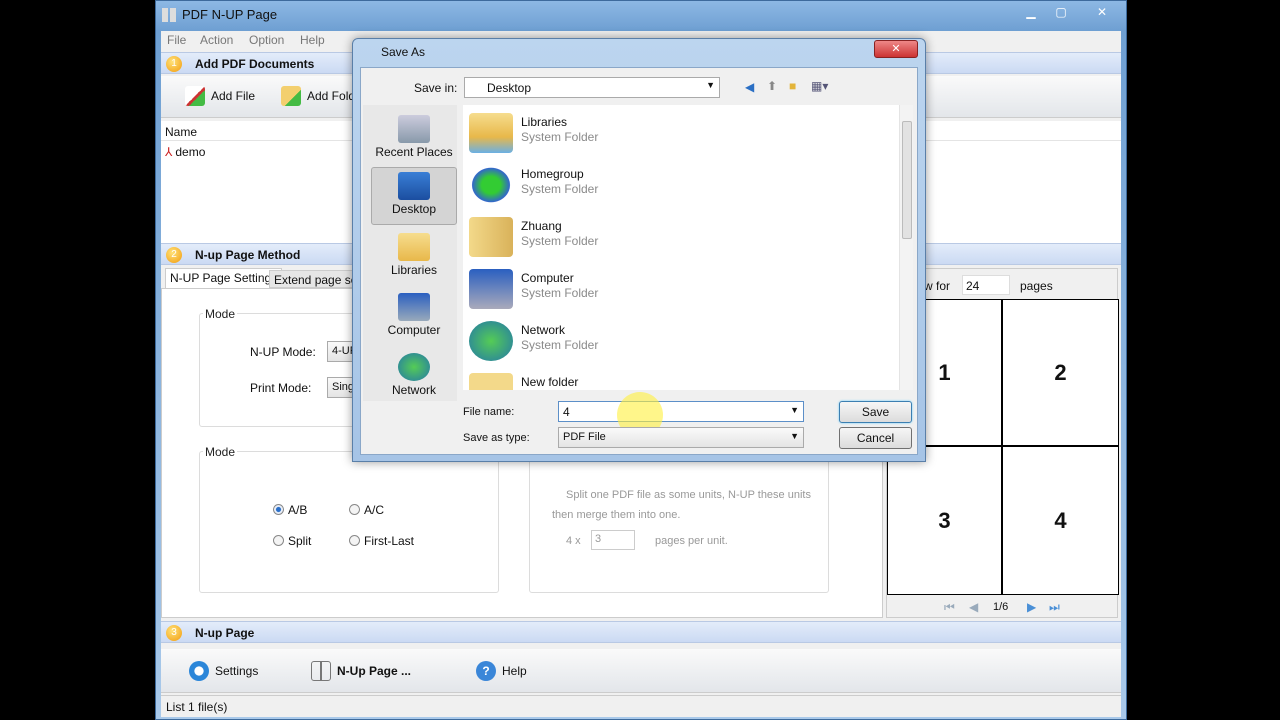  I want to click on list-item: ⅄ demo, so click(185, 152).